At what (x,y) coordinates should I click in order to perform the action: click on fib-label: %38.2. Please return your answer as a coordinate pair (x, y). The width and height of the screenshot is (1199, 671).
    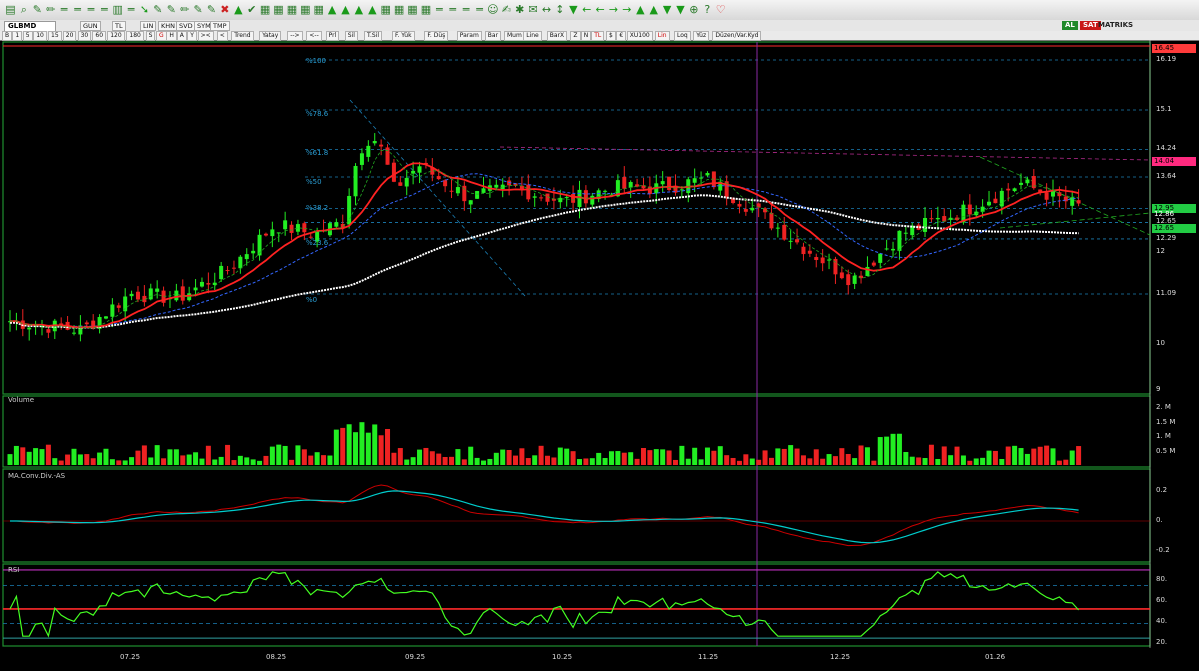
    Looking at the image, I should click on (317, 208).